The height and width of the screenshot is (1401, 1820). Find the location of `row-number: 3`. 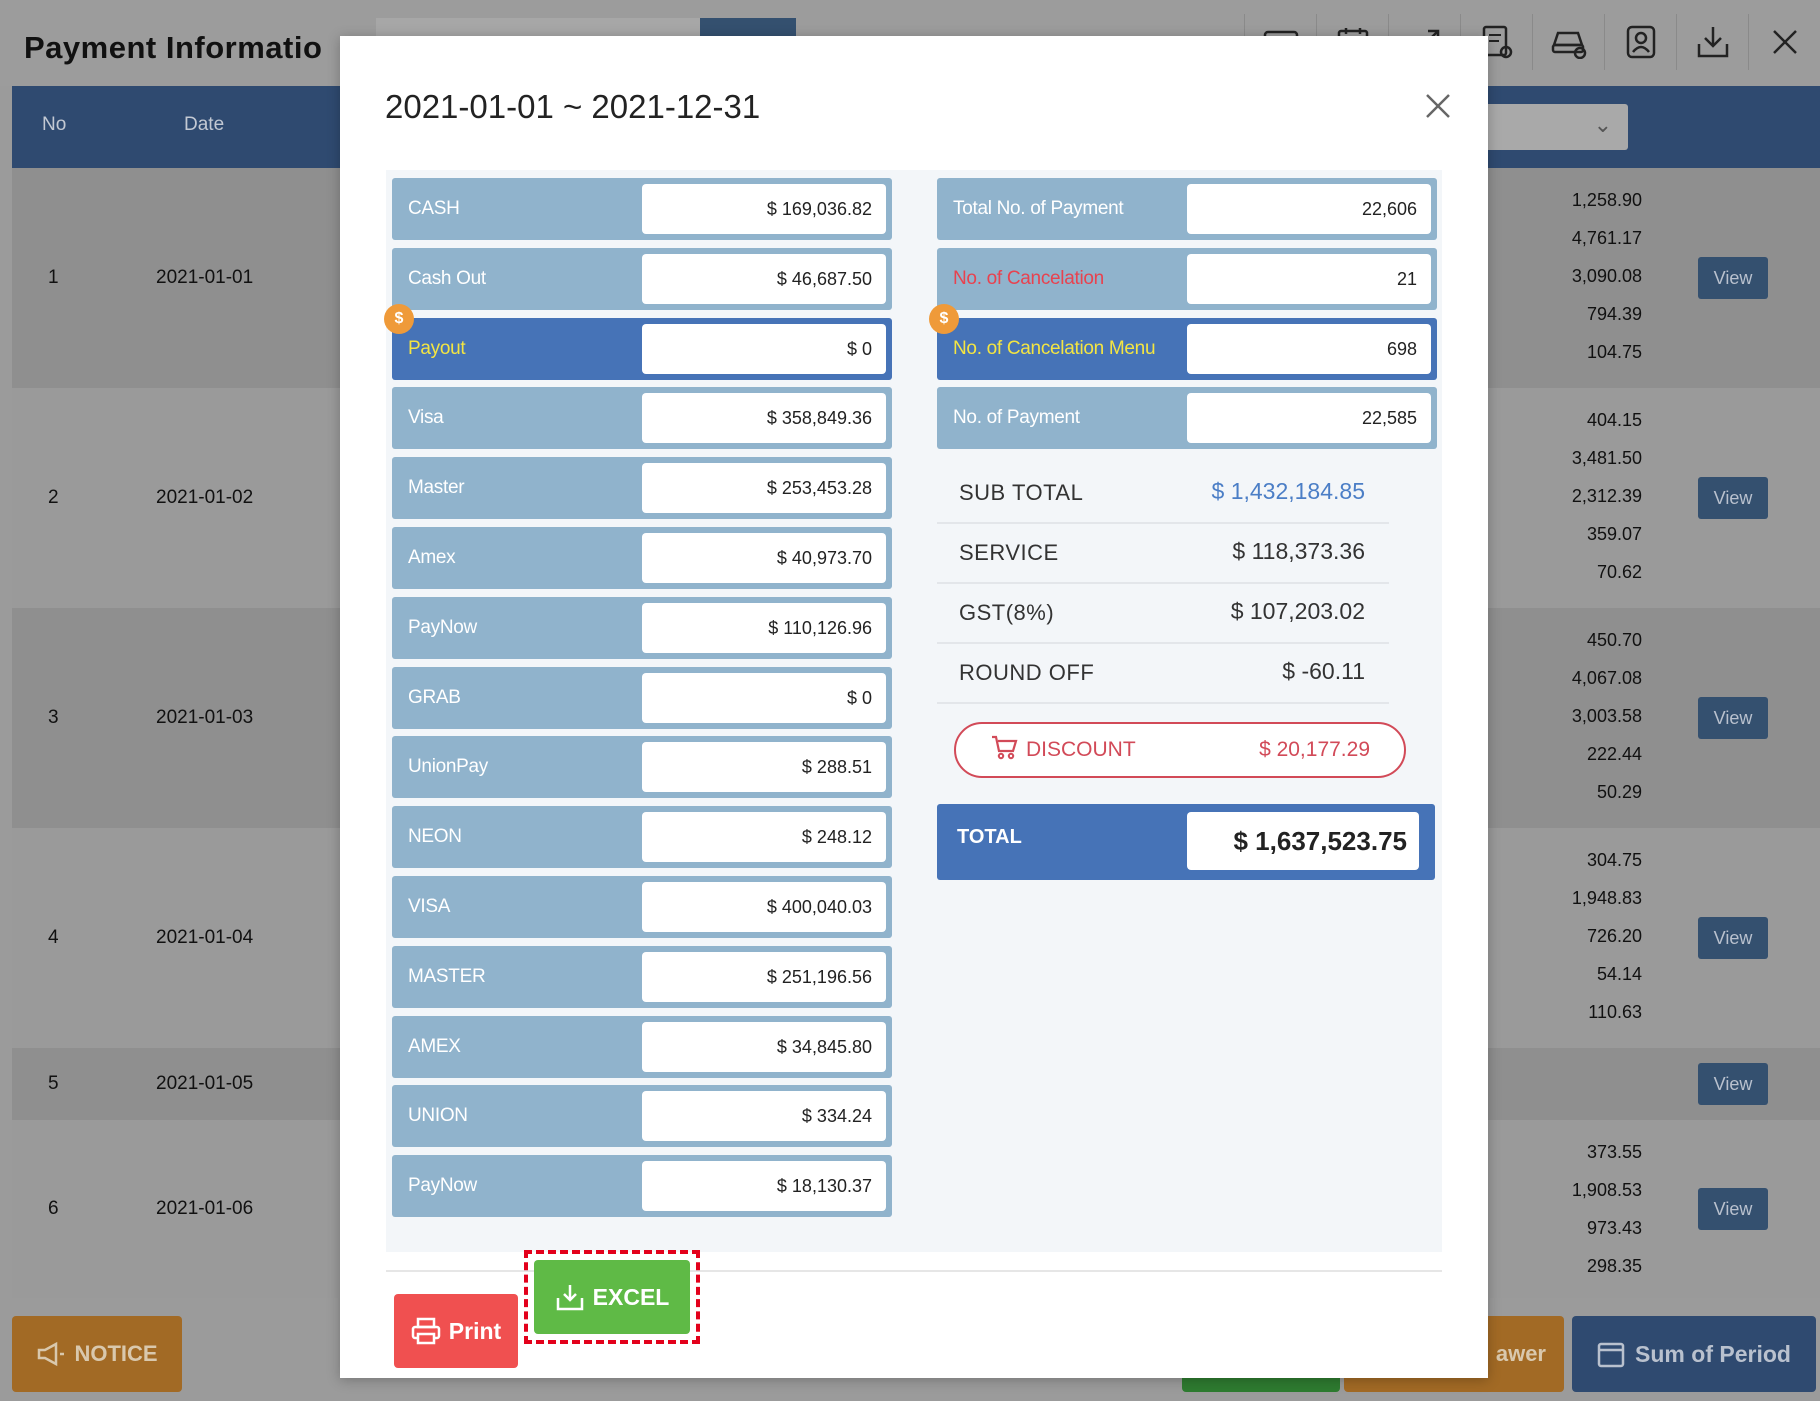

row-number: 3 is located at coordinates (53, 717).